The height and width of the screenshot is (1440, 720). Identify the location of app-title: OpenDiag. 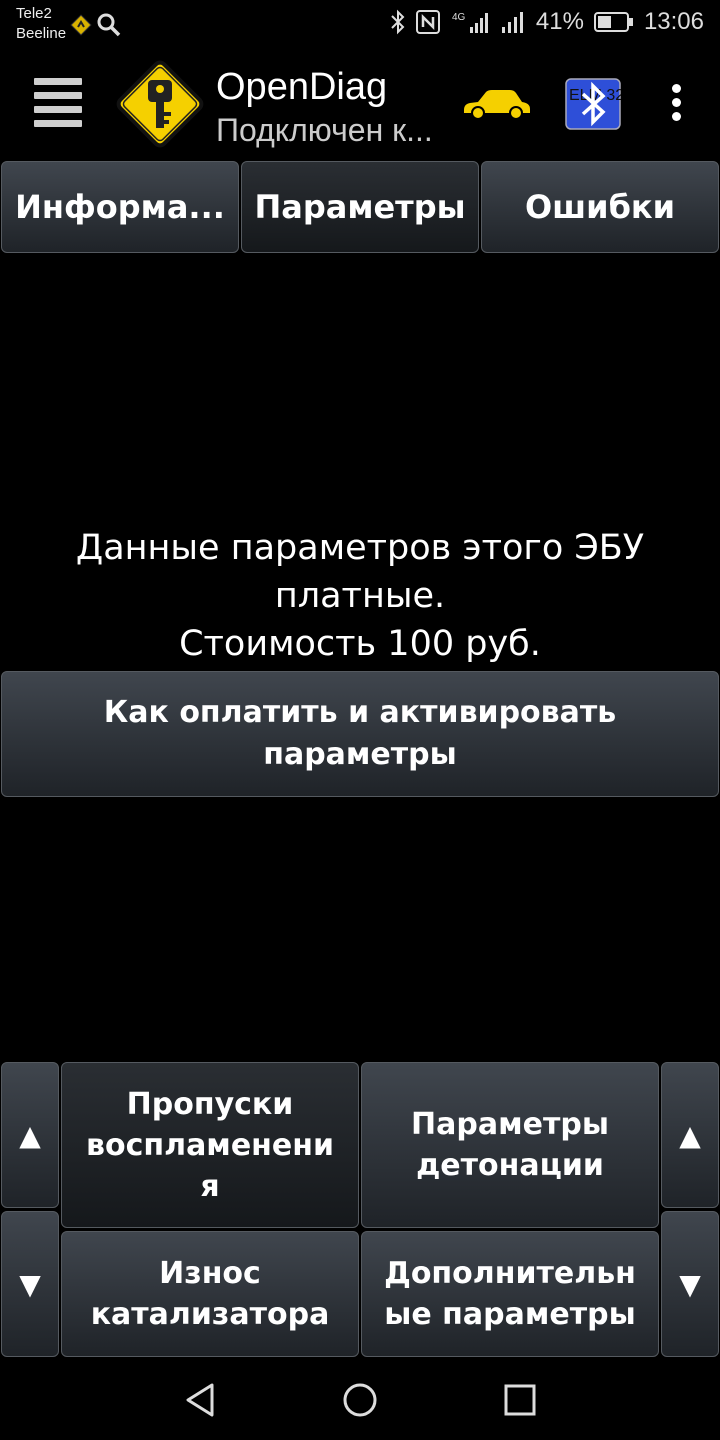
(302, 87).